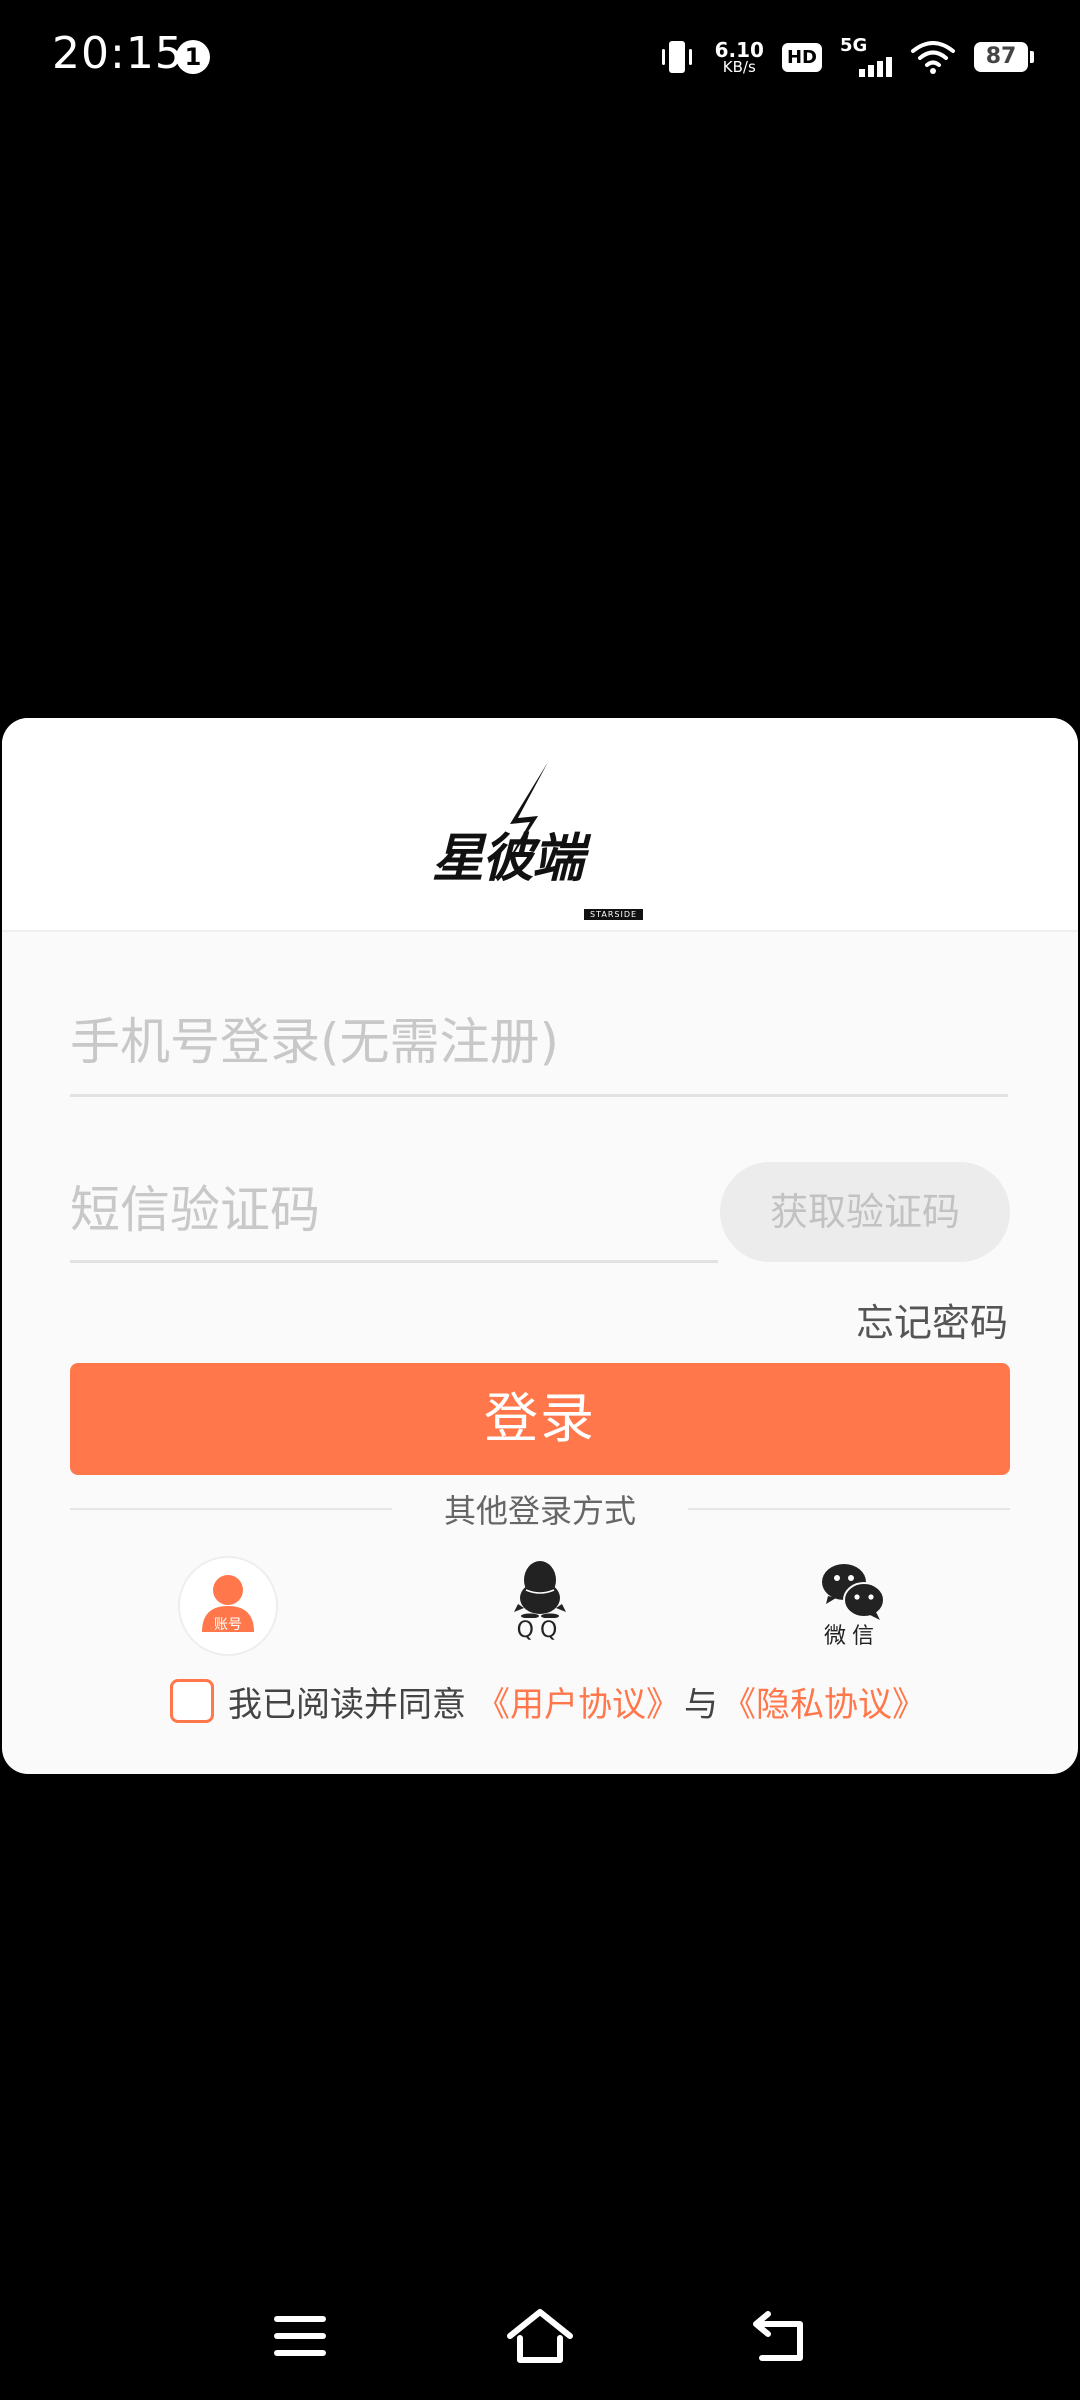 Image resolution: width=1080 pixels, height=2400 pixels. What do you see at coordinates (739, 66) in the screenshot?
I see `net-speed-unit: KB/s` at bounding box center [739, 66].